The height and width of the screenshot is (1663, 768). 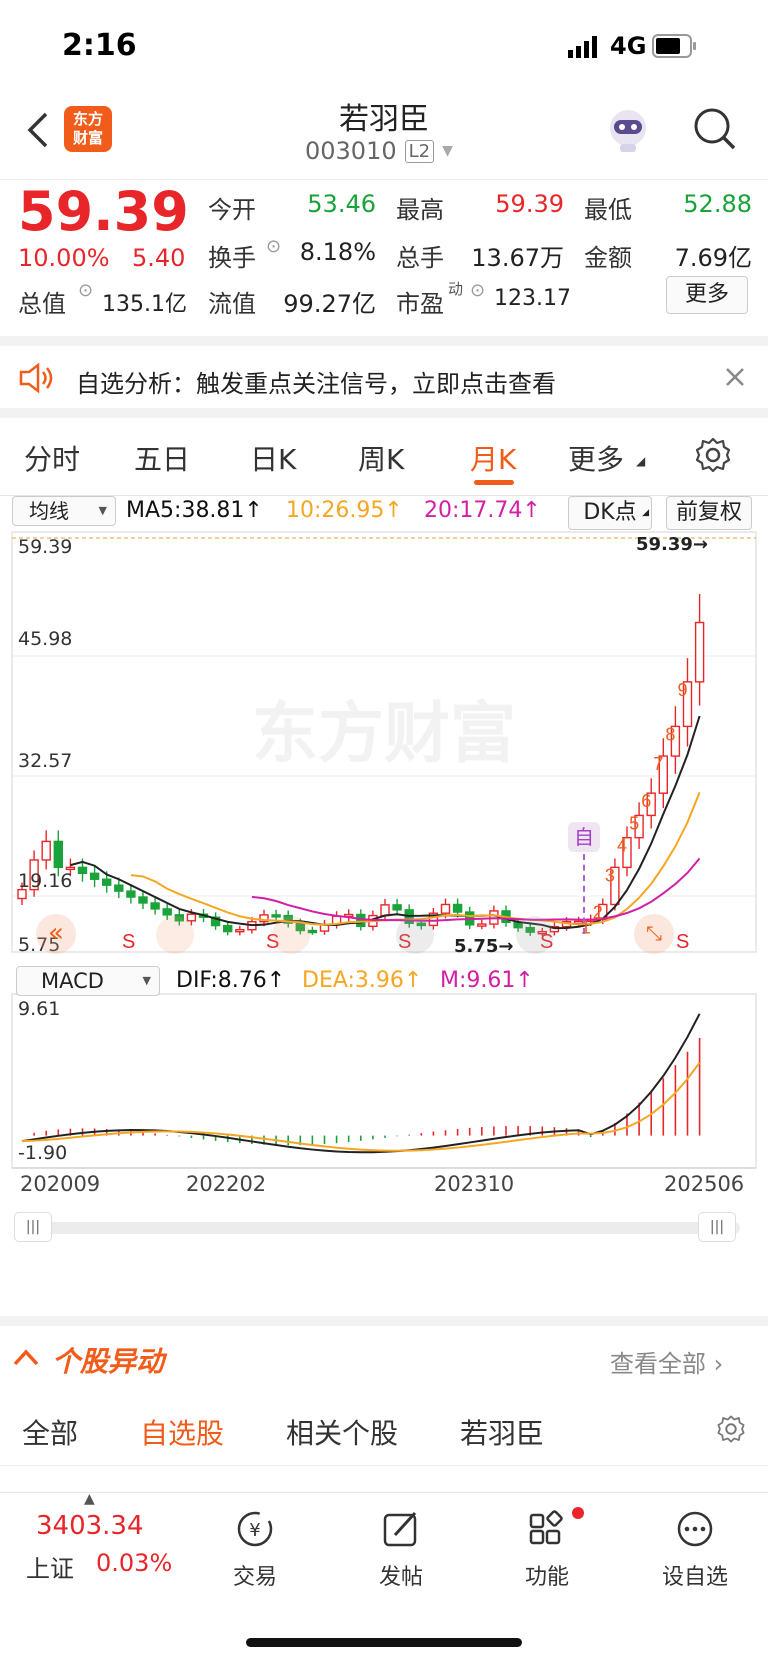 I want to click on nav-trade: ¥ 交易, so click(x=255, y=1550).